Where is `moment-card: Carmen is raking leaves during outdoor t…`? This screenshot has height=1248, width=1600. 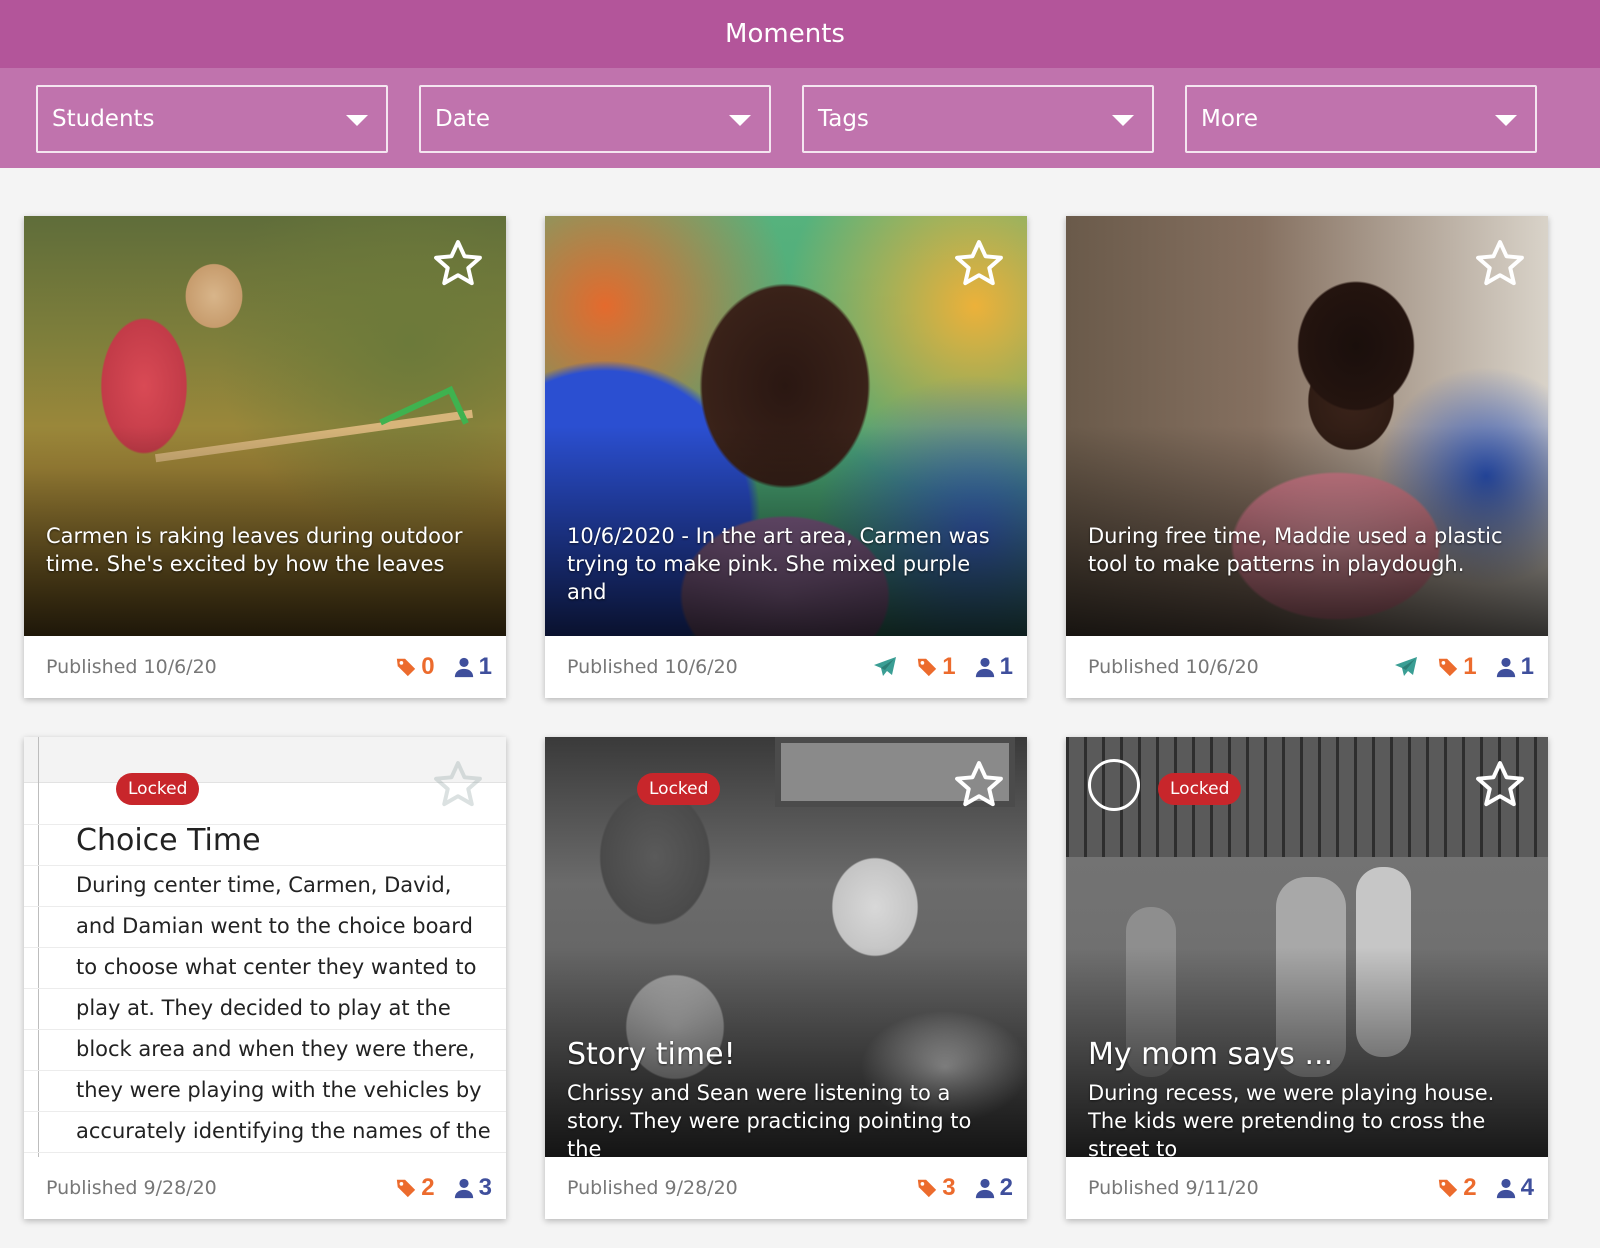
moment-card: Carmen is raking leaves during outdoor t… is located at coordinates (265, 457).